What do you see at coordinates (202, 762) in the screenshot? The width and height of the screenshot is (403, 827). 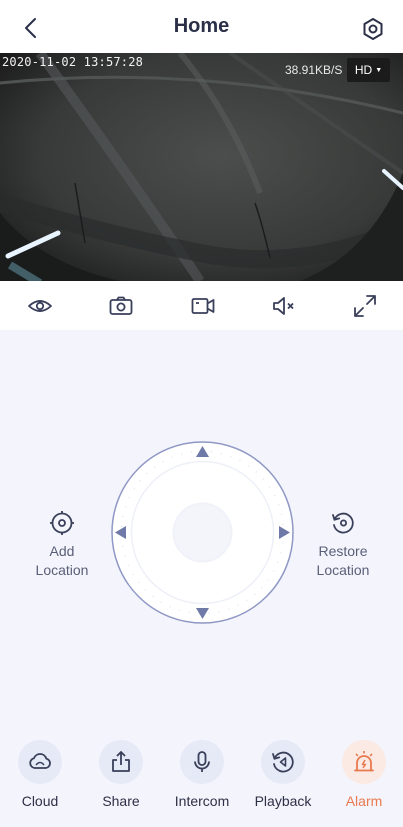 I see `microphone-icon` at bounding box center [202, 762].